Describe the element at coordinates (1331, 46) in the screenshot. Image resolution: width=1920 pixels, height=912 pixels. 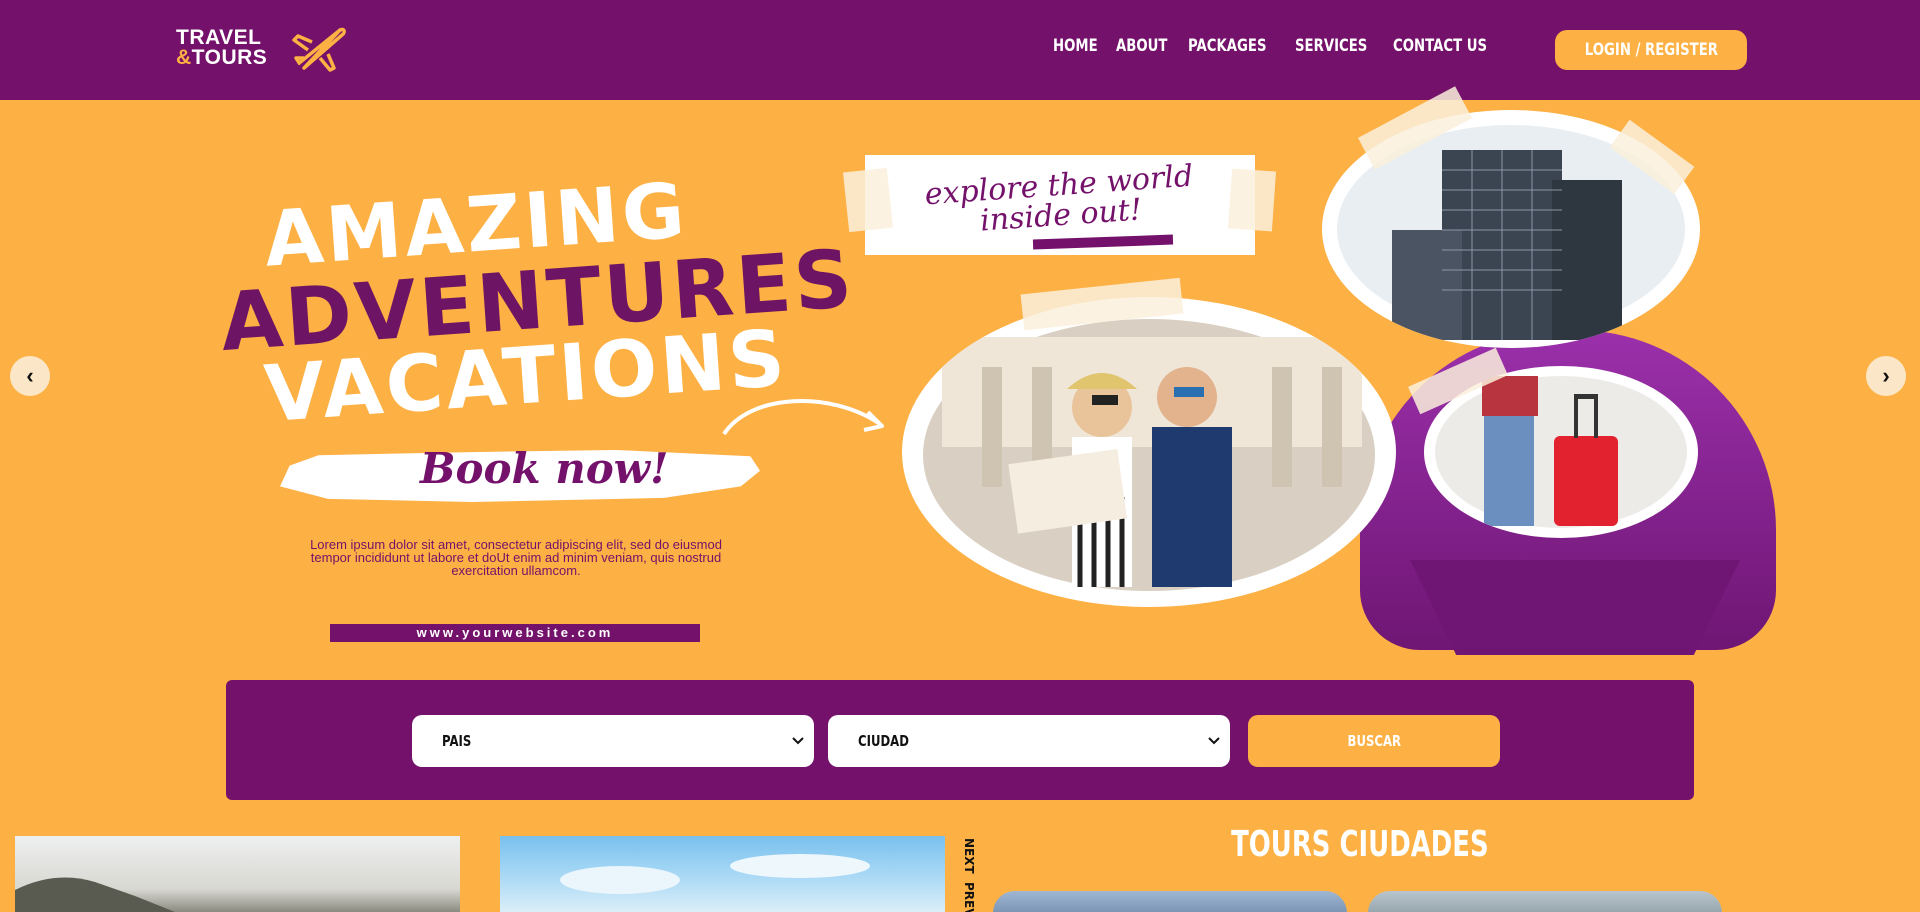
I see `nav-services: SERVICES` at that location.